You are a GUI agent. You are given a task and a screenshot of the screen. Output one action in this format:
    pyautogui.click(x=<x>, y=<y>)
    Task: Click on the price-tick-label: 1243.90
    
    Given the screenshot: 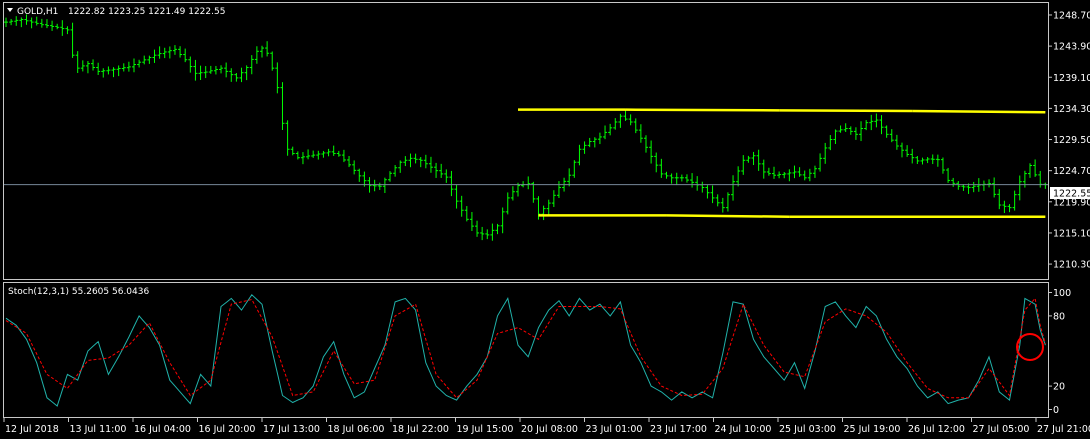 What is the action you would take?
    pyautogui.click(x=1071, y=47)
    